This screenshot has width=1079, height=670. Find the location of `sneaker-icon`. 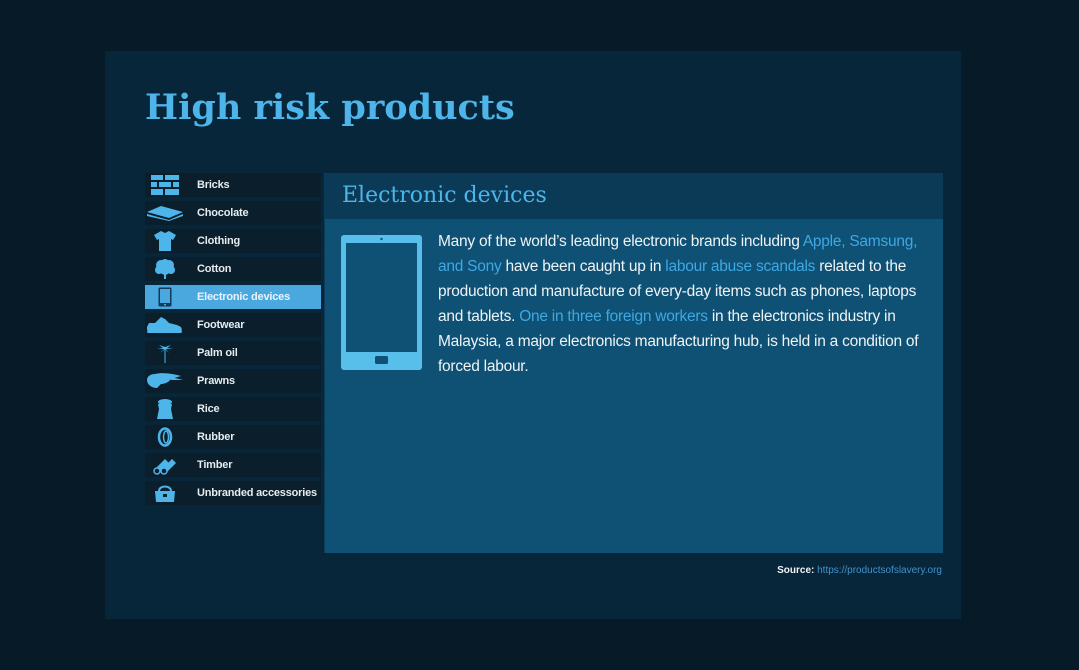

sneaker-icon is located at coordinates (165, 325).